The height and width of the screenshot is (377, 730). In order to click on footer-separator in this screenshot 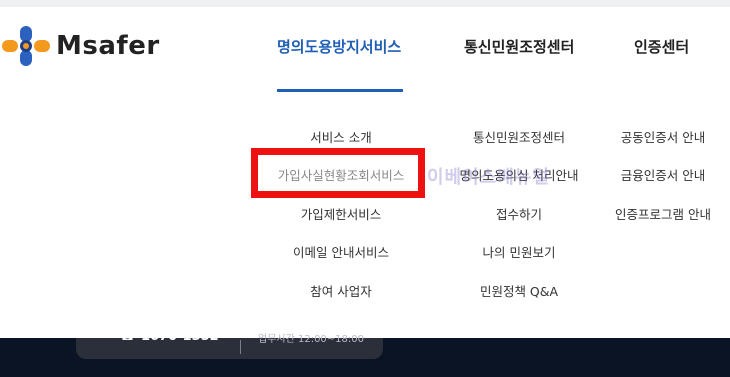, I will do `click(240, 347)`.